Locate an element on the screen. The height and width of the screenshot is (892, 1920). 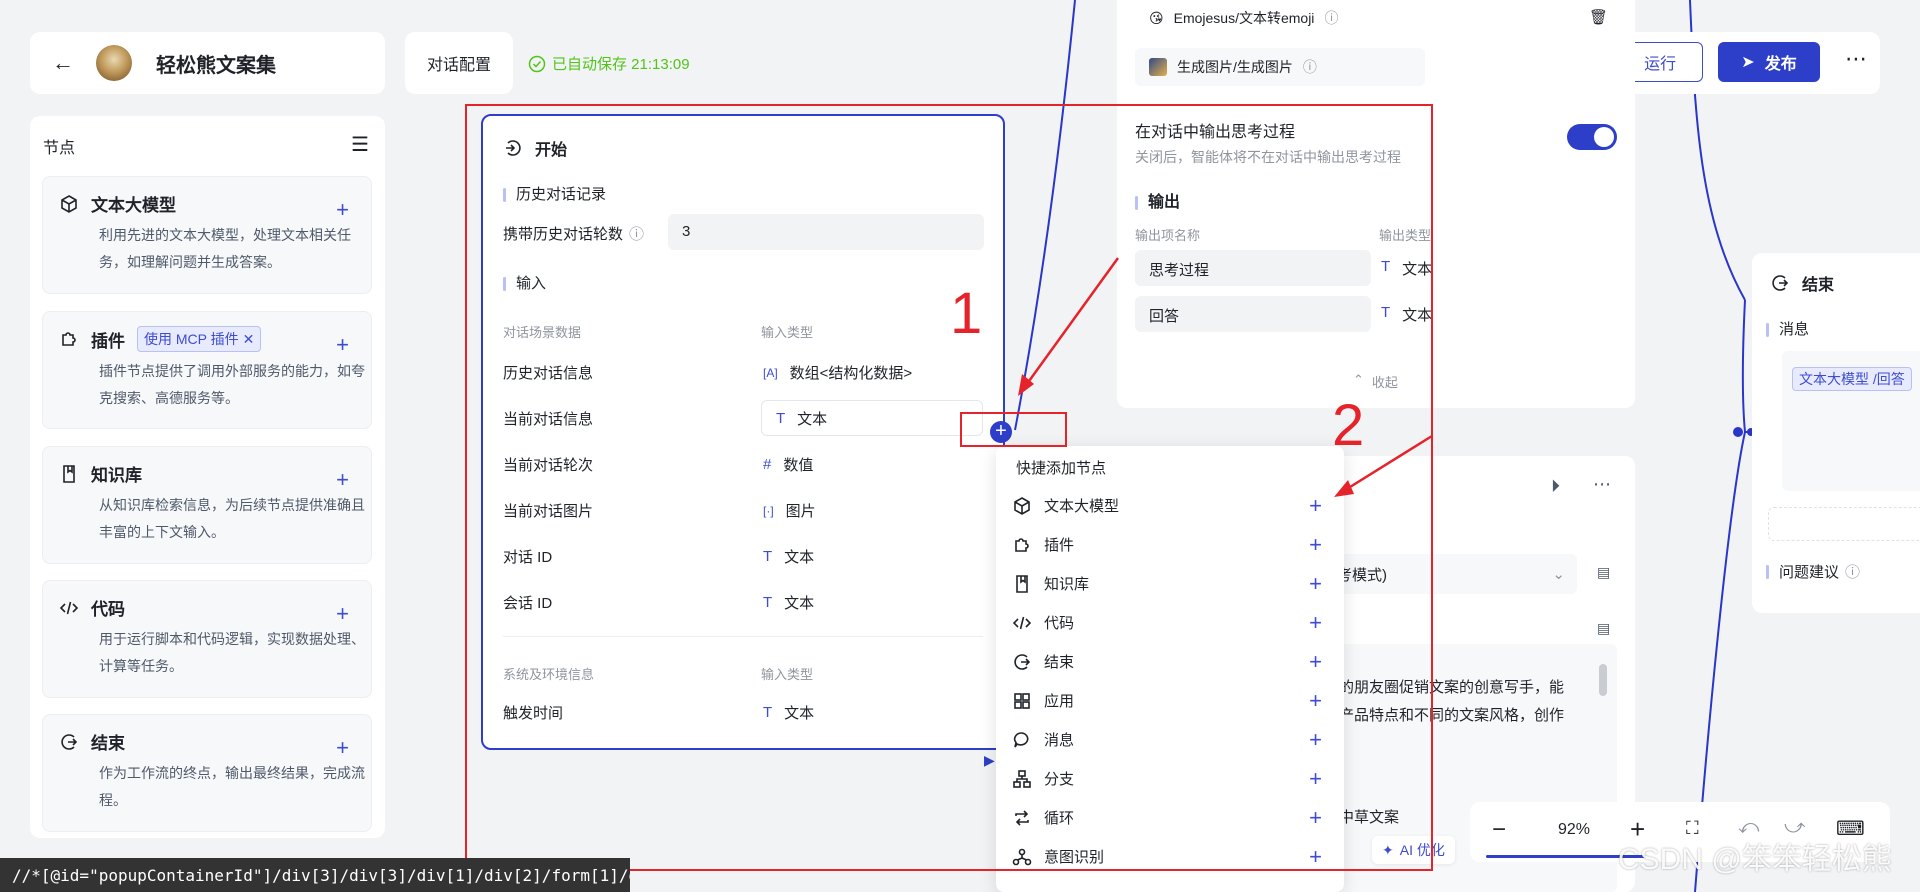
section-title: 消息 is located at coordinates (1794, 329).